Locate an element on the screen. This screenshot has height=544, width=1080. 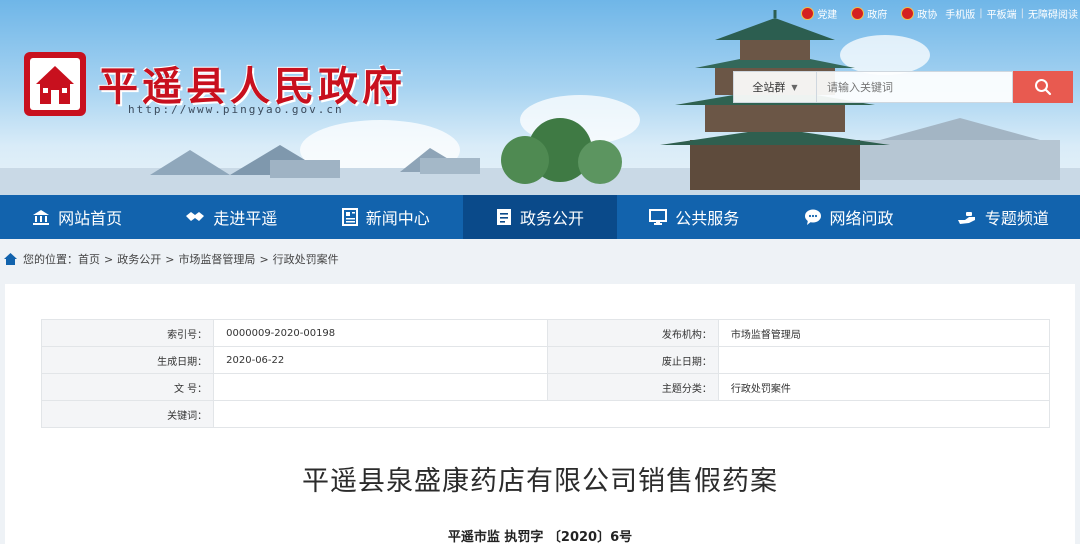
party-emblem-icon is located at coordinates (808, 13).